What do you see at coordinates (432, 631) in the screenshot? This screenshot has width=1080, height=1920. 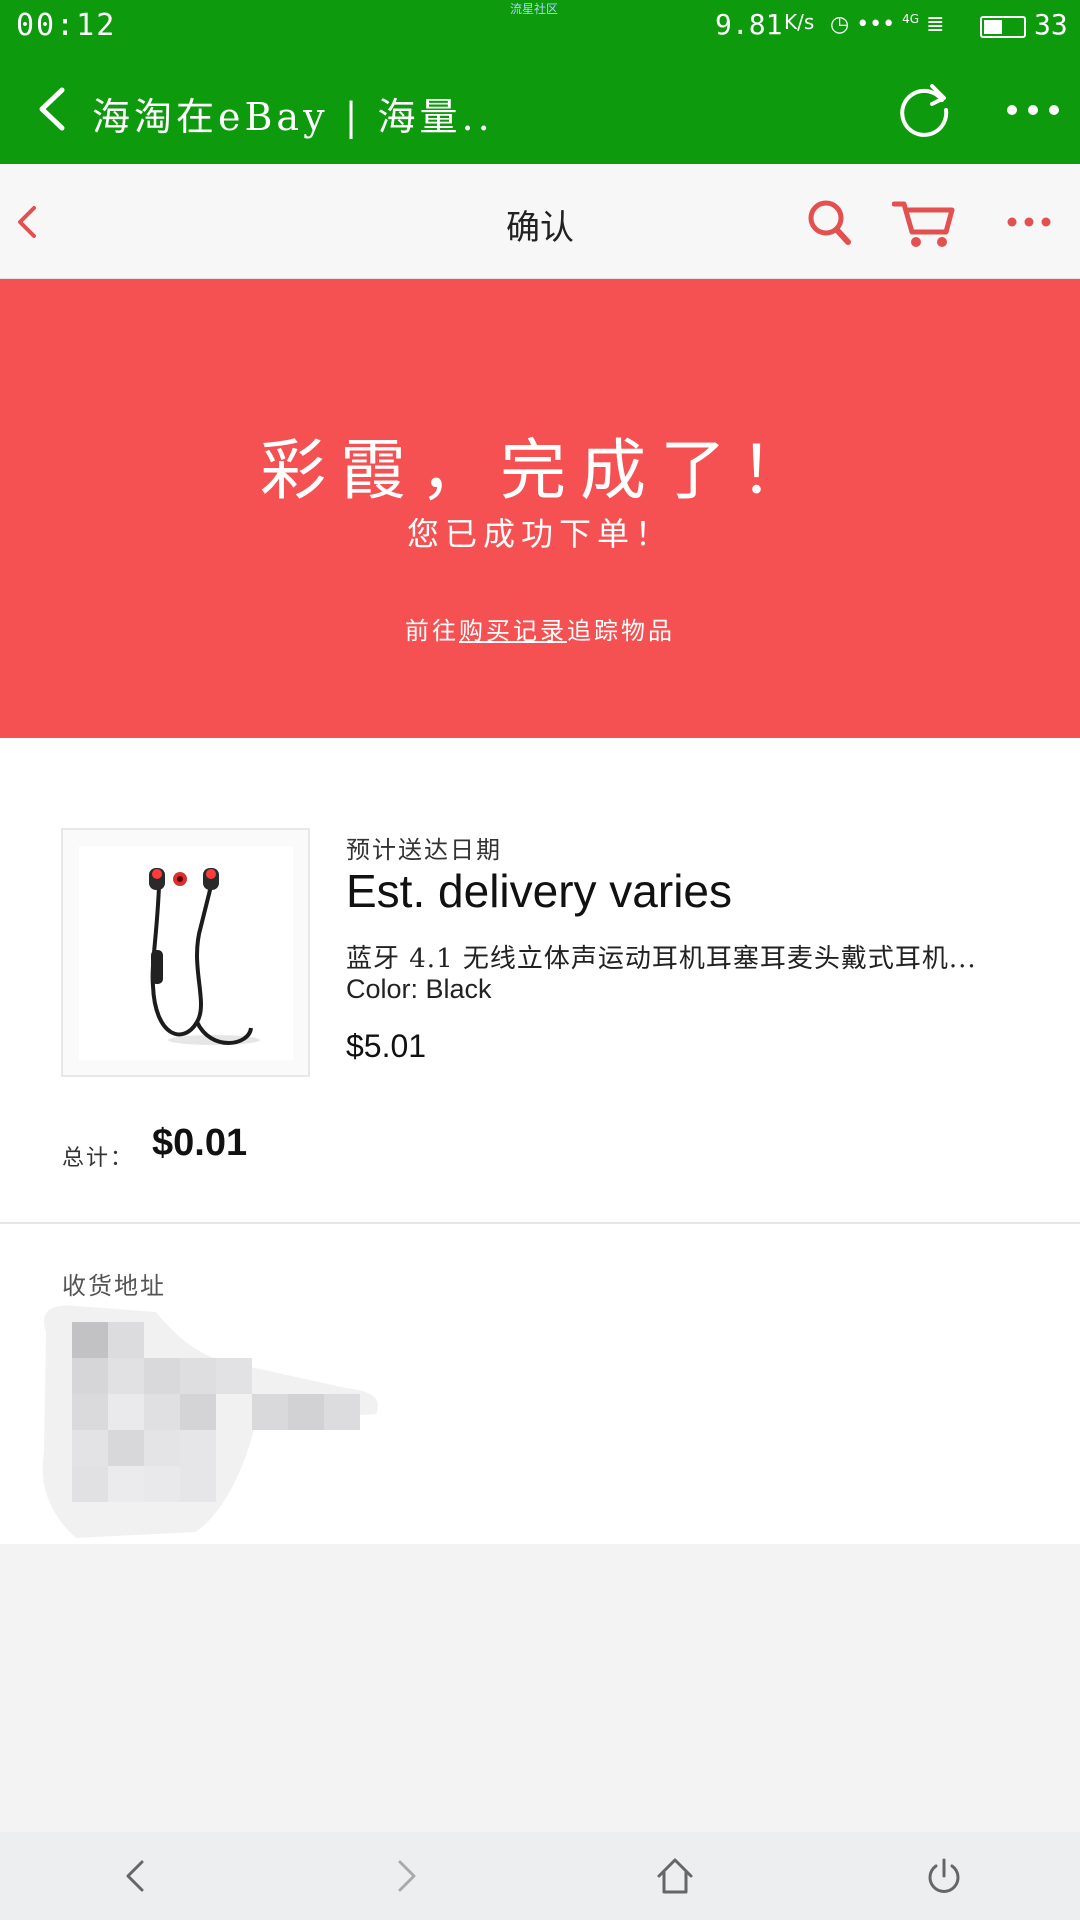 I see `track-prefix: 前往` at bounding box center [432, 631].